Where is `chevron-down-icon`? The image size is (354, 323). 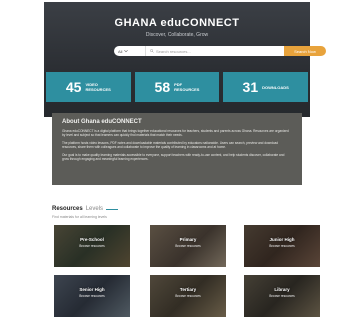
chevron-down-icon is located at coordinates (126, 51).